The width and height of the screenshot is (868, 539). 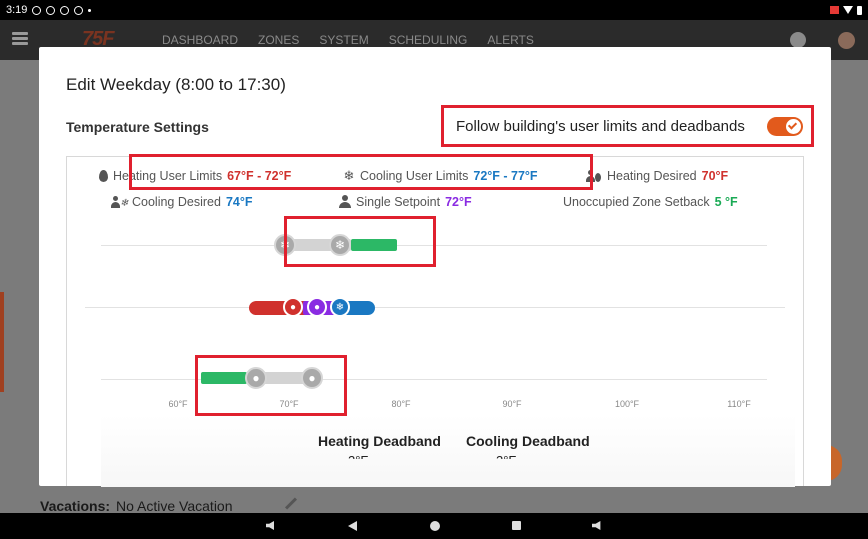 I want to click on heating-deadband-value: 2°F, so click(x=358, y=456).